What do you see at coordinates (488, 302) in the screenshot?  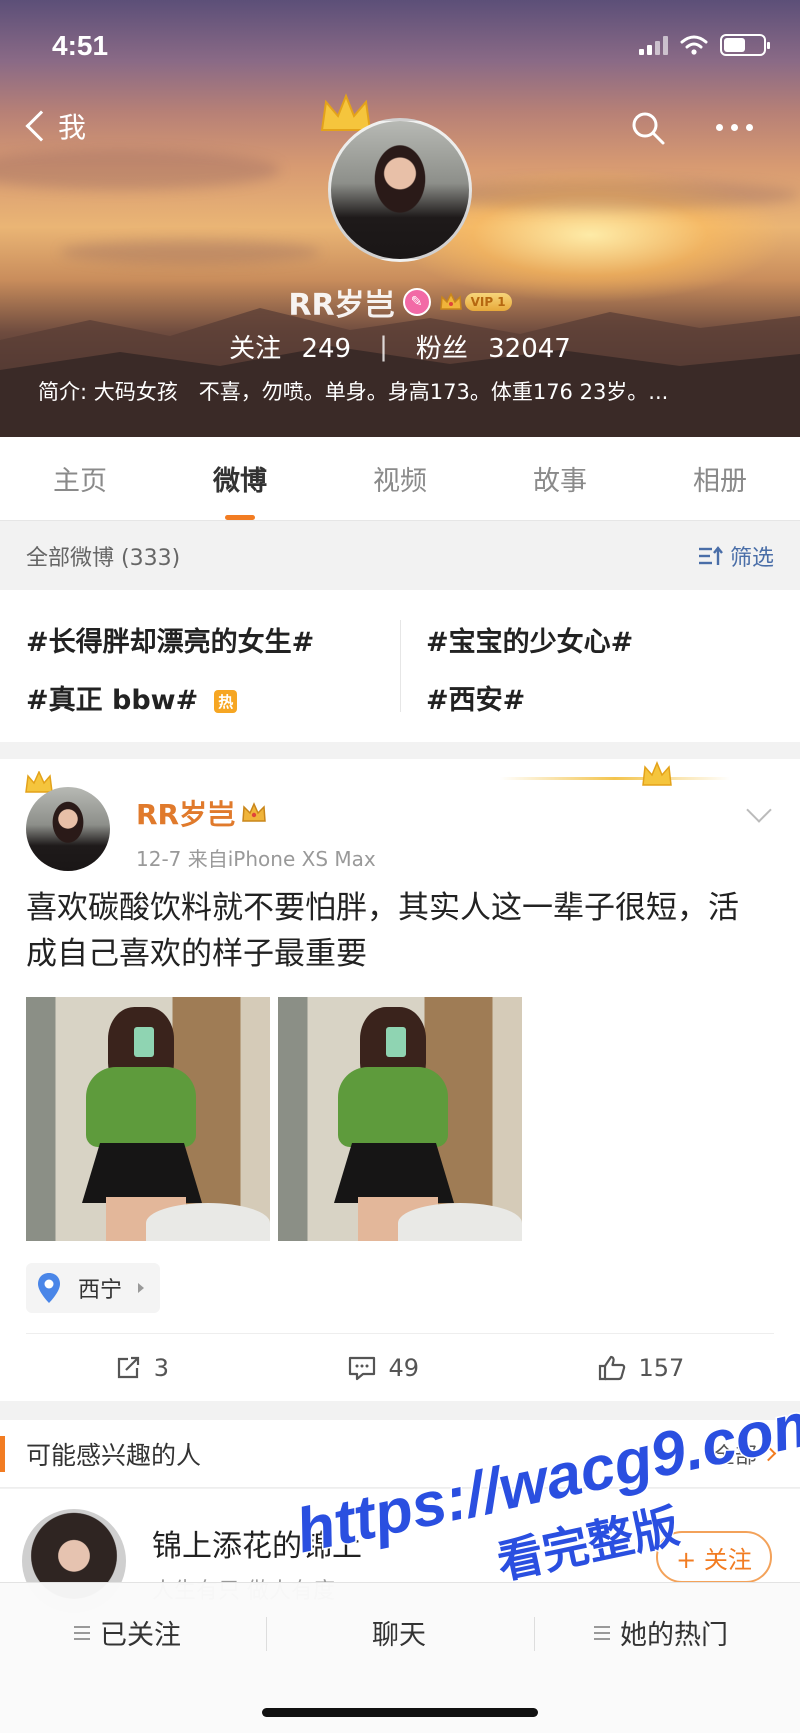 I see `vip-level: VIP 1` at bounding box center [488, 302].